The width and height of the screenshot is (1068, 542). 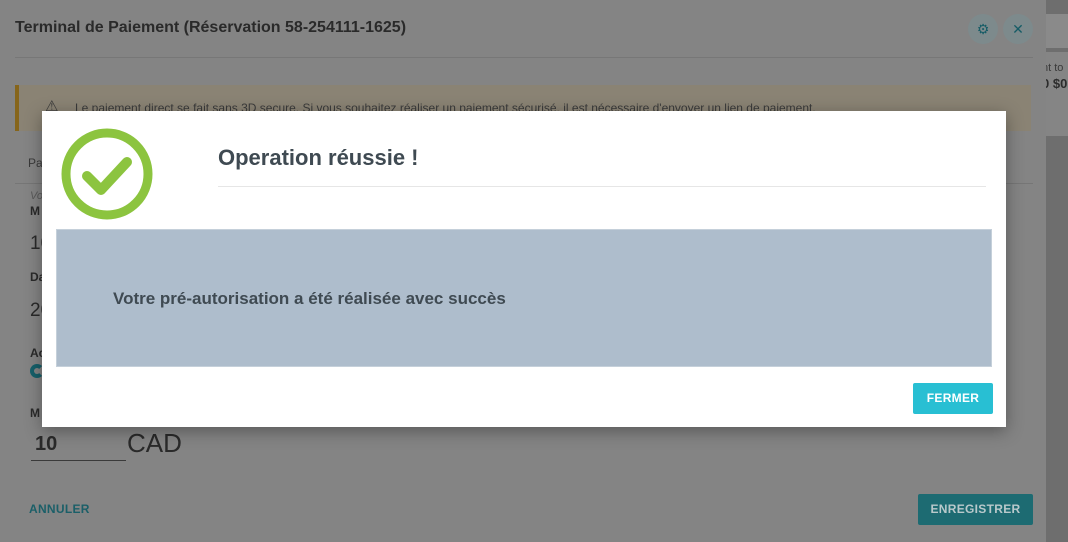 I want to click on background-fragment, so click(x=1057, y=31).